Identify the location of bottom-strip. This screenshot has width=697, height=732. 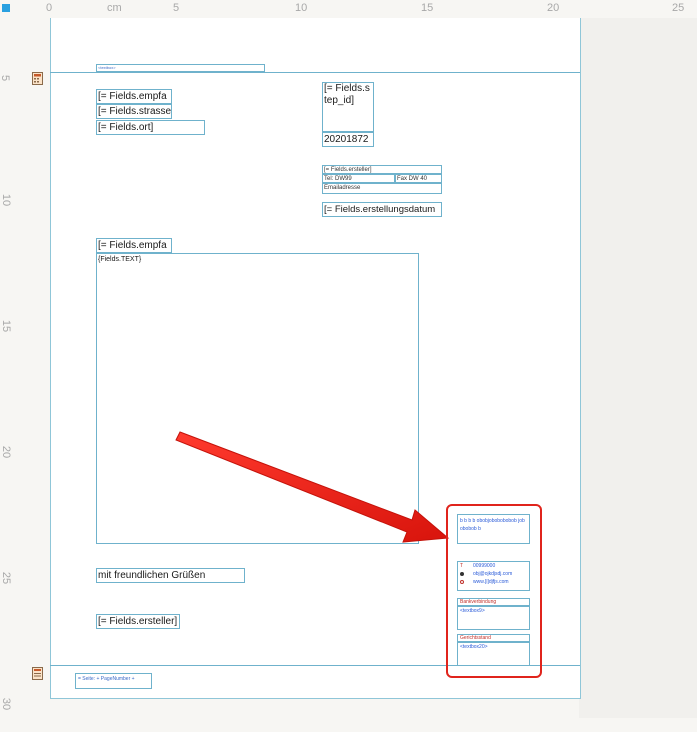
(357, 725).